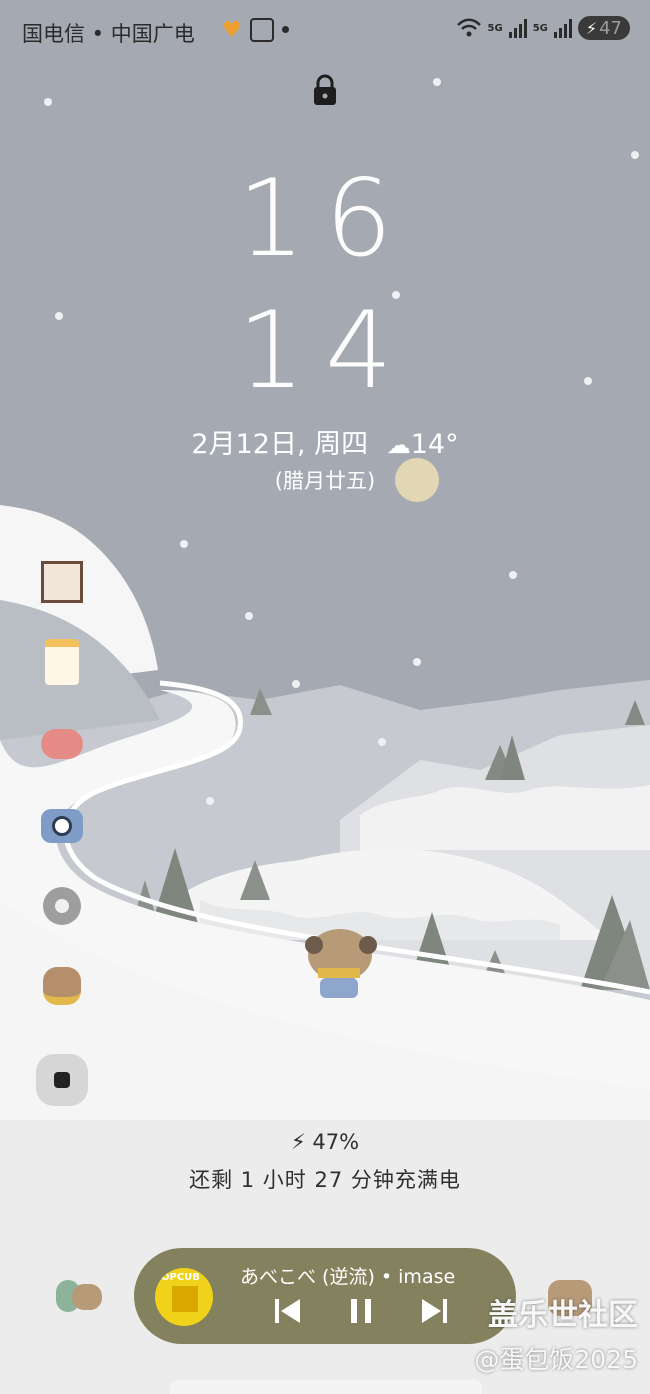 This screenshot has width=650, height=1394. Describe the element at coordinates (336, 1142) in the screenshot. I see `charging-percent-value: 47%` at that location.